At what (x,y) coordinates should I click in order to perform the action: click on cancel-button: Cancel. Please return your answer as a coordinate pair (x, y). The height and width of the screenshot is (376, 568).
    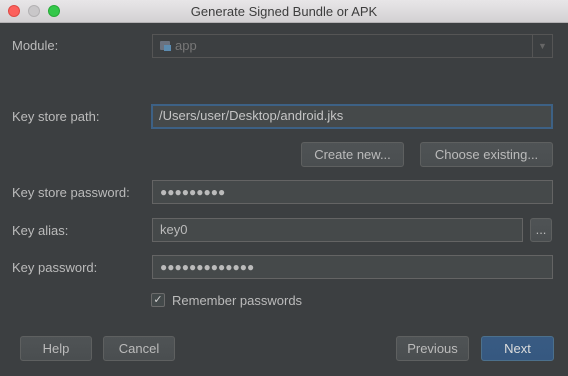
    Looking at the image, I should click on (139, 348).